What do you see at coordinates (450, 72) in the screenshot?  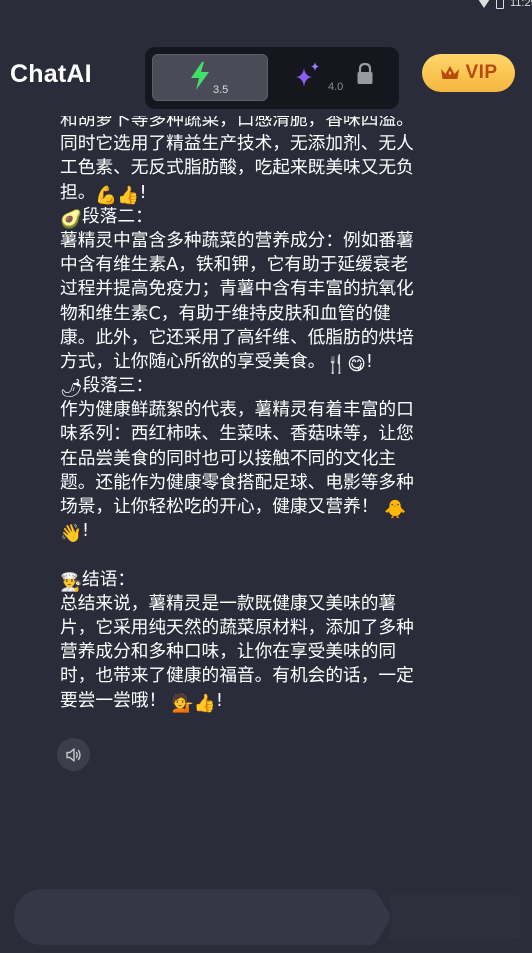 I see `crown-icon` at bounding box center [450, 72].